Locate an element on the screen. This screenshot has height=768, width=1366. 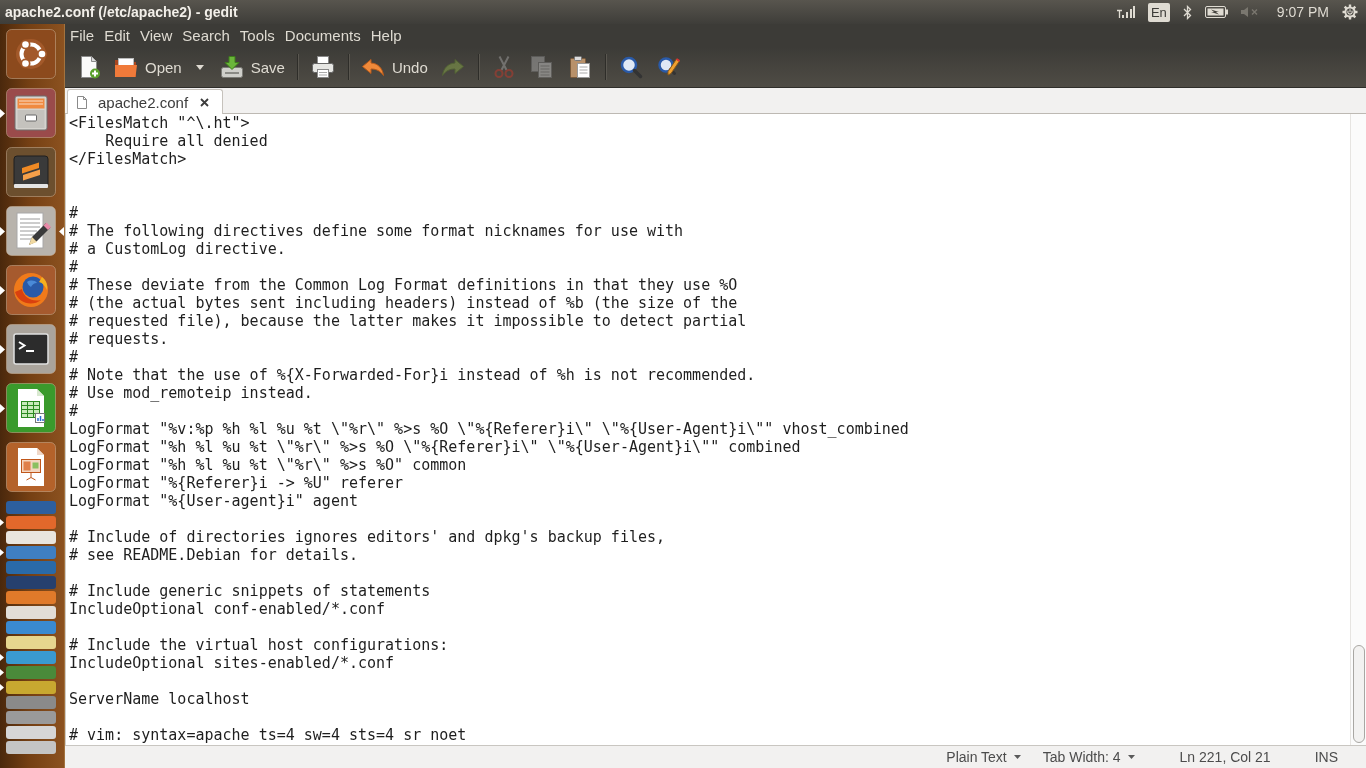
menu-item: Help is located at coordinates (386, 35).